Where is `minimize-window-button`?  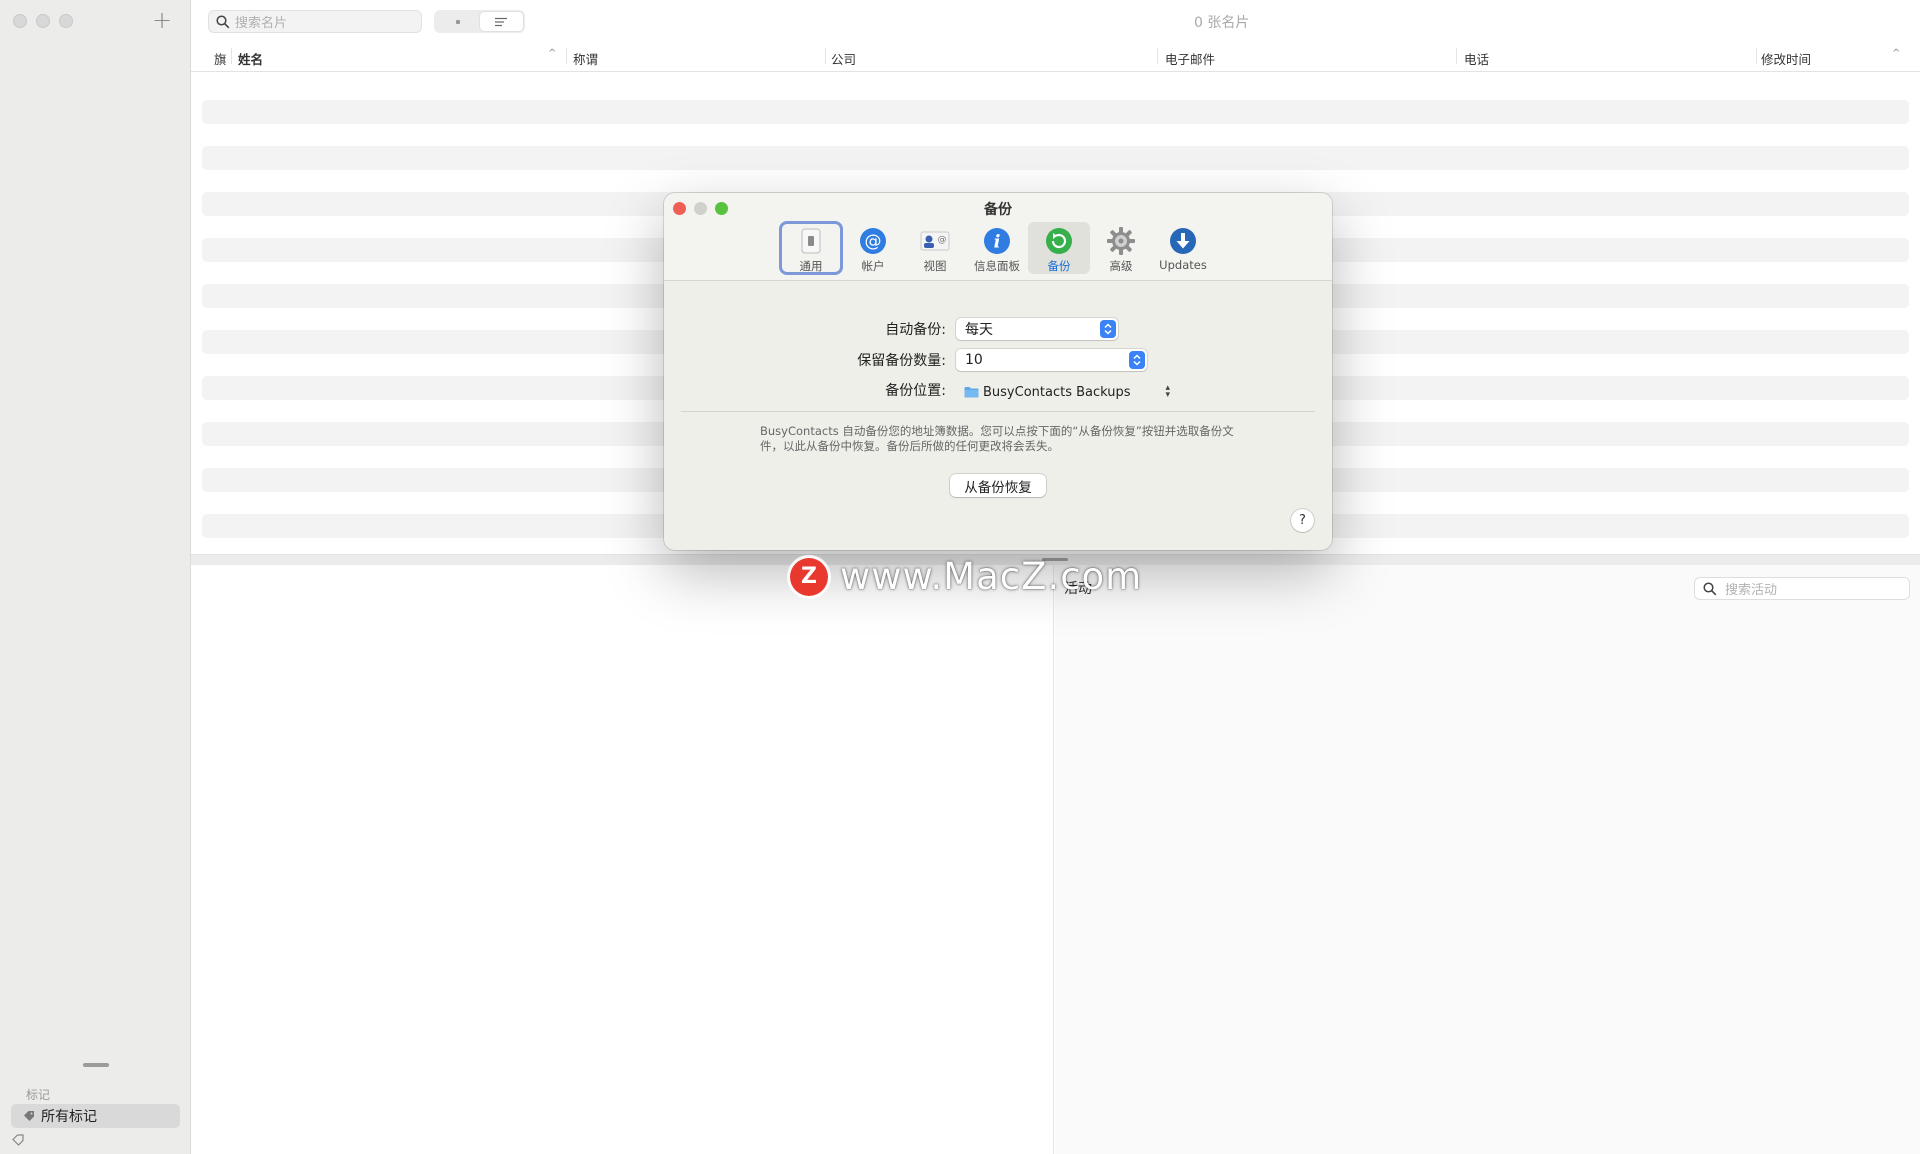
minimize-window-button is located at coordinates (43, 21).